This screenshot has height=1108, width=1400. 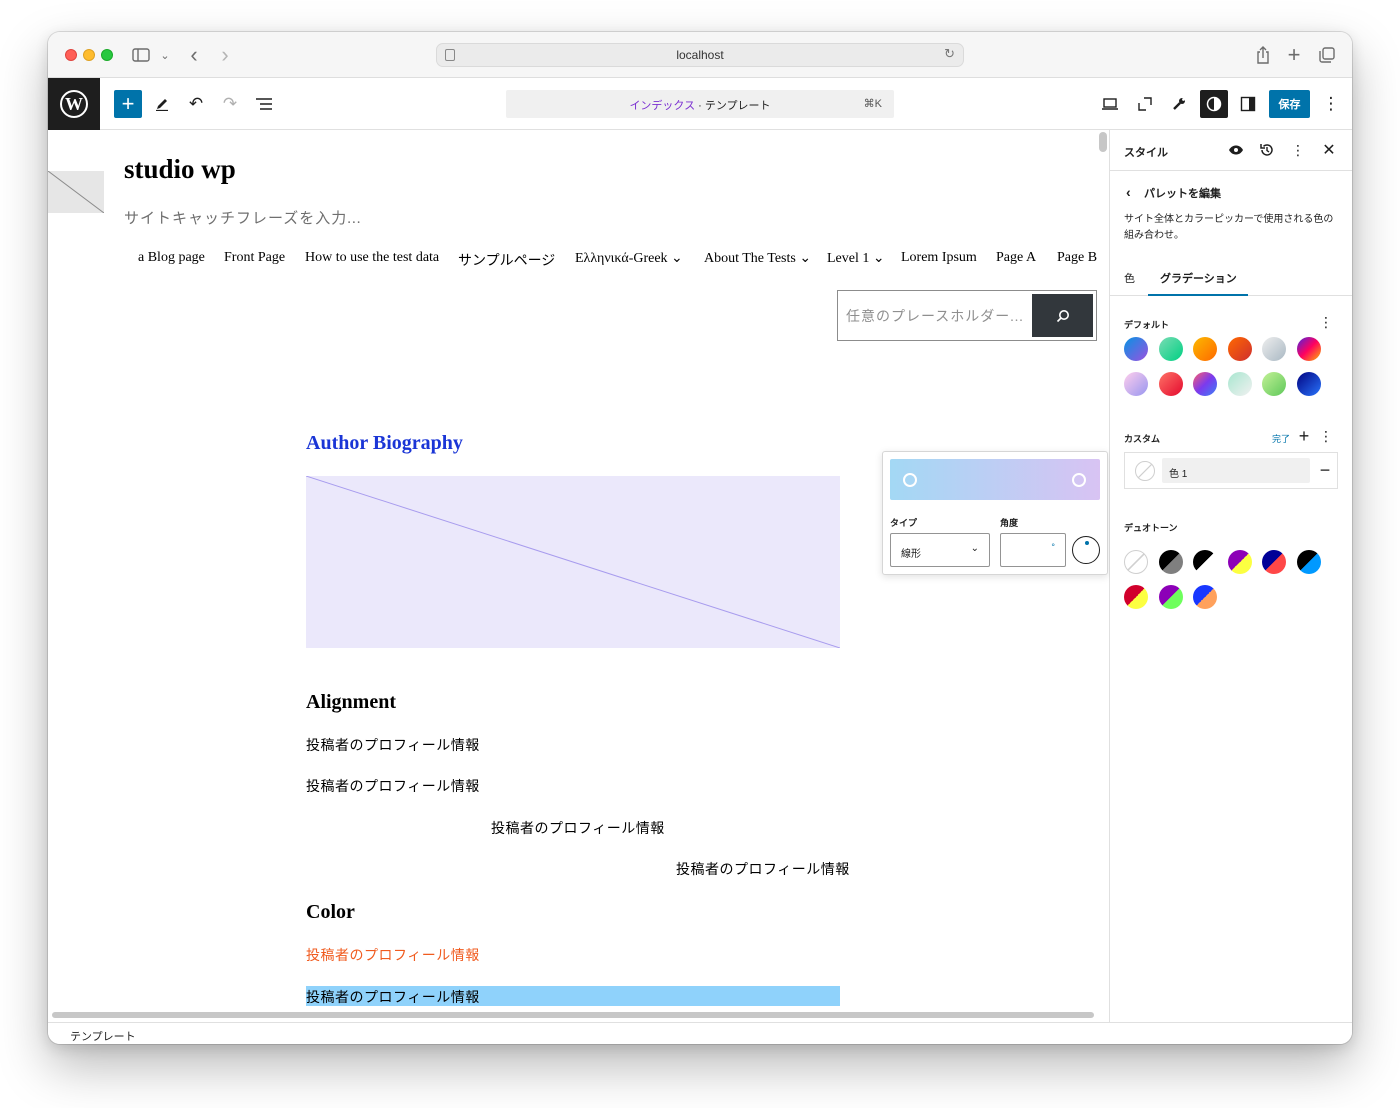 I want to click on close-icon: ✕, so click(x=1329, y=150).